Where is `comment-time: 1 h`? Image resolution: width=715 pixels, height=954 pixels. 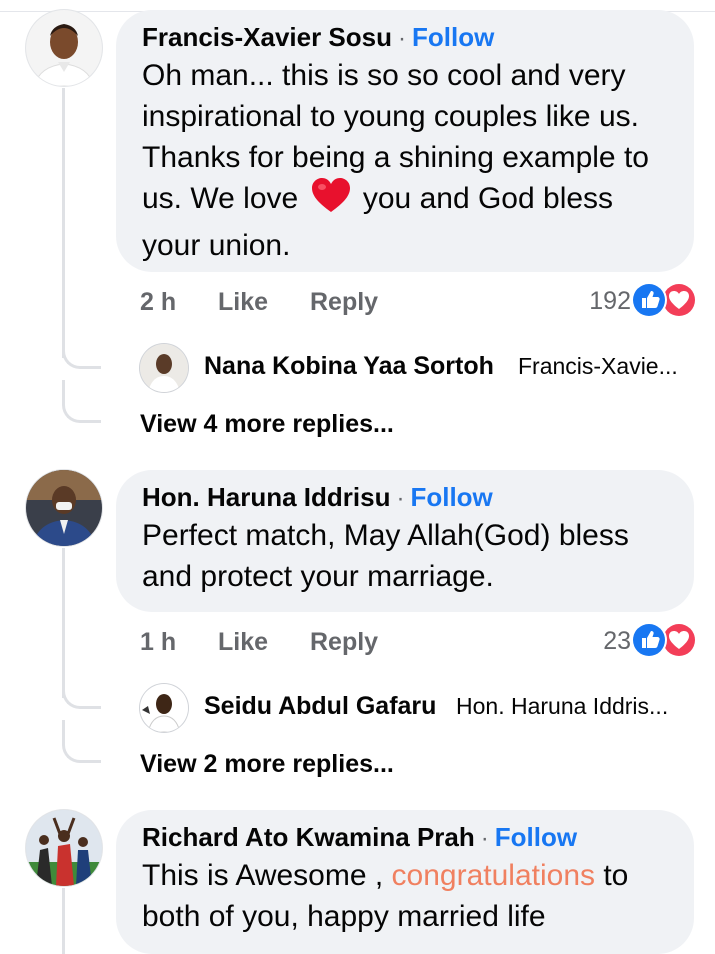 comment-time: 1 h is located at coordinates (158, 642).